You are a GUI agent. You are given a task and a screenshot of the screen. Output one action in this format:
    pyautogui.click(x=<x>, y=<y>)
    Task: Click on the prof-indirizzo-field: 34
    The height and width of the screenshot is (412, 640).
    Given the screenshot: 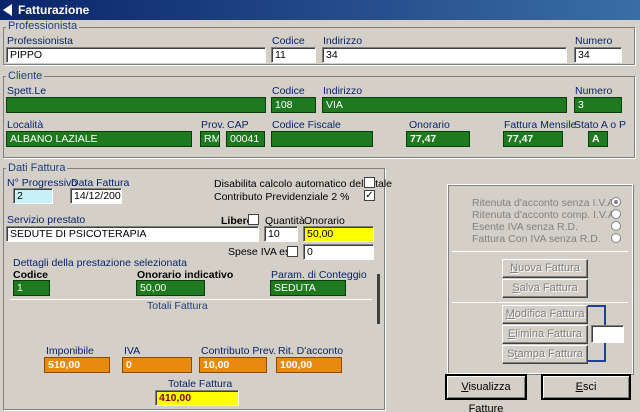 What is the action you would take?
    pyautogui.click(x=444, y=55)
    